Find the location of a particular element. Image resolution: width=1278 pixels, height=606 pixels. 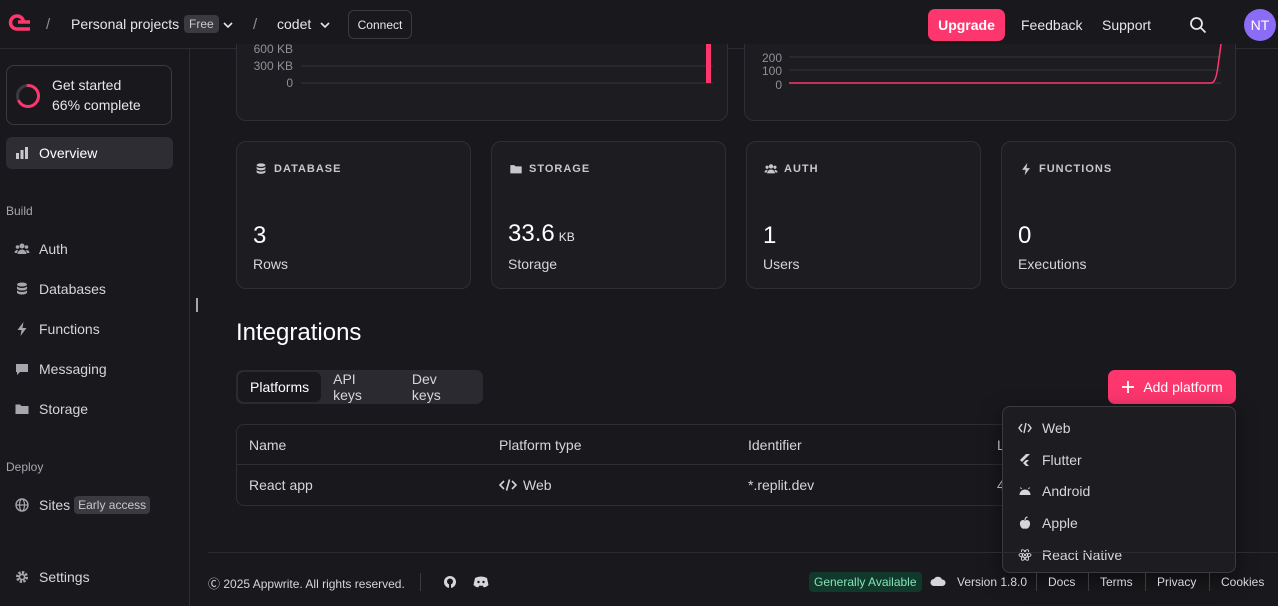

status-badge: Generally Available is located at coordinates (865, 582).